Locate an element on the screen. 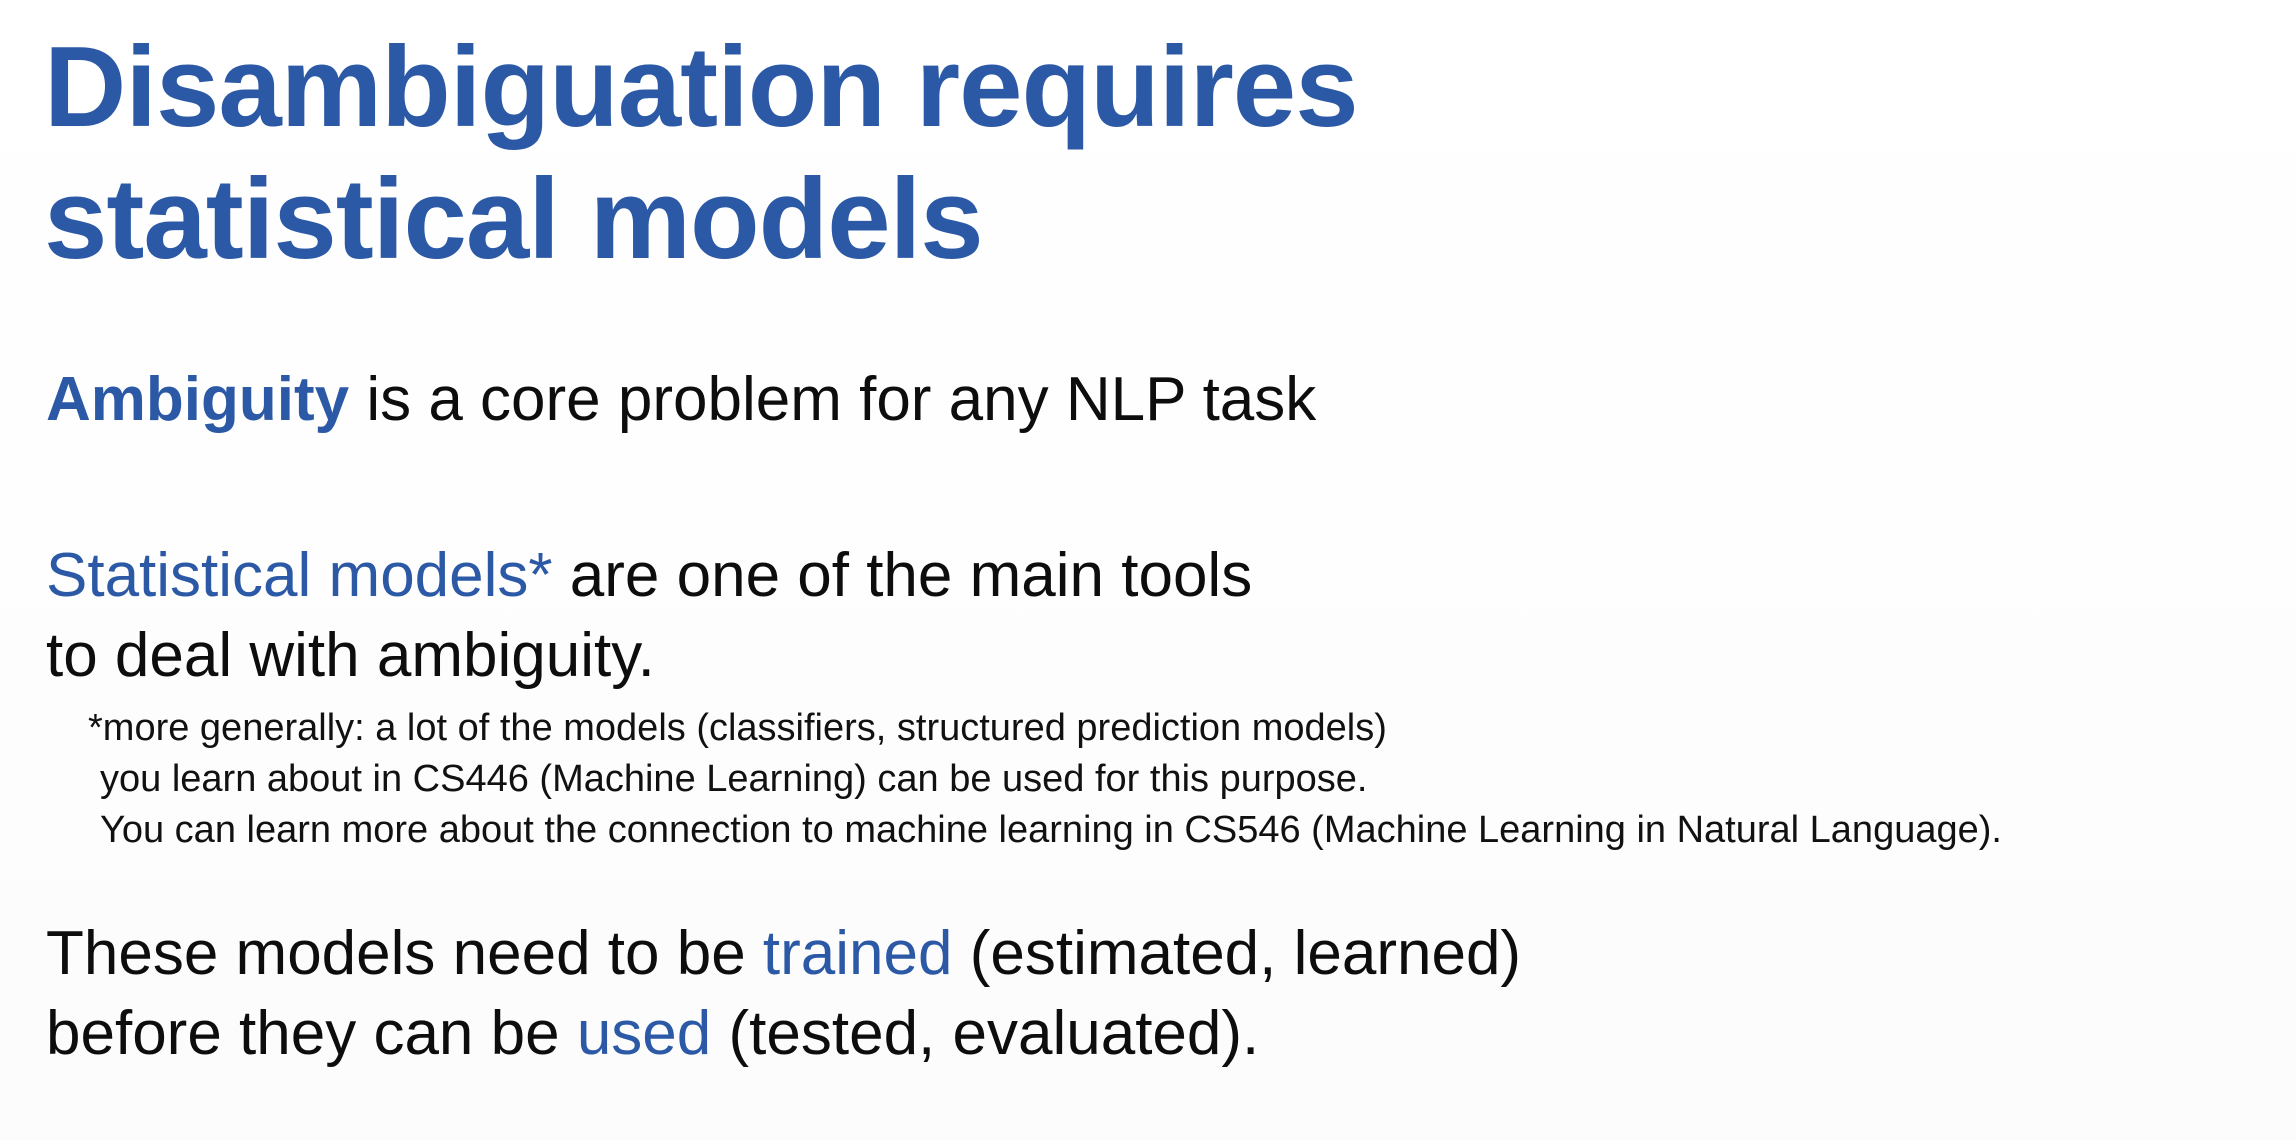  training-line-2-post: (tested, evaluated). is located at coordinates (985, 1033).